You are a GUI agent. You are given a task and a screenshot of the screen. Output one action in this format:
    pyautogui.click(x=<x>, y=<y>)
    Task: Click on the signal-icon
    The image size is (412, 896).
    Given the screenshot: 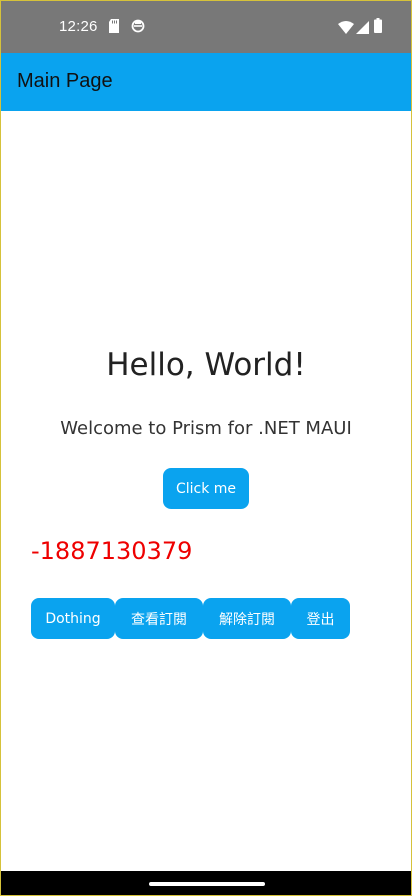 What is the action you would take?
    pyautogui.click(x=362, y=28)
    